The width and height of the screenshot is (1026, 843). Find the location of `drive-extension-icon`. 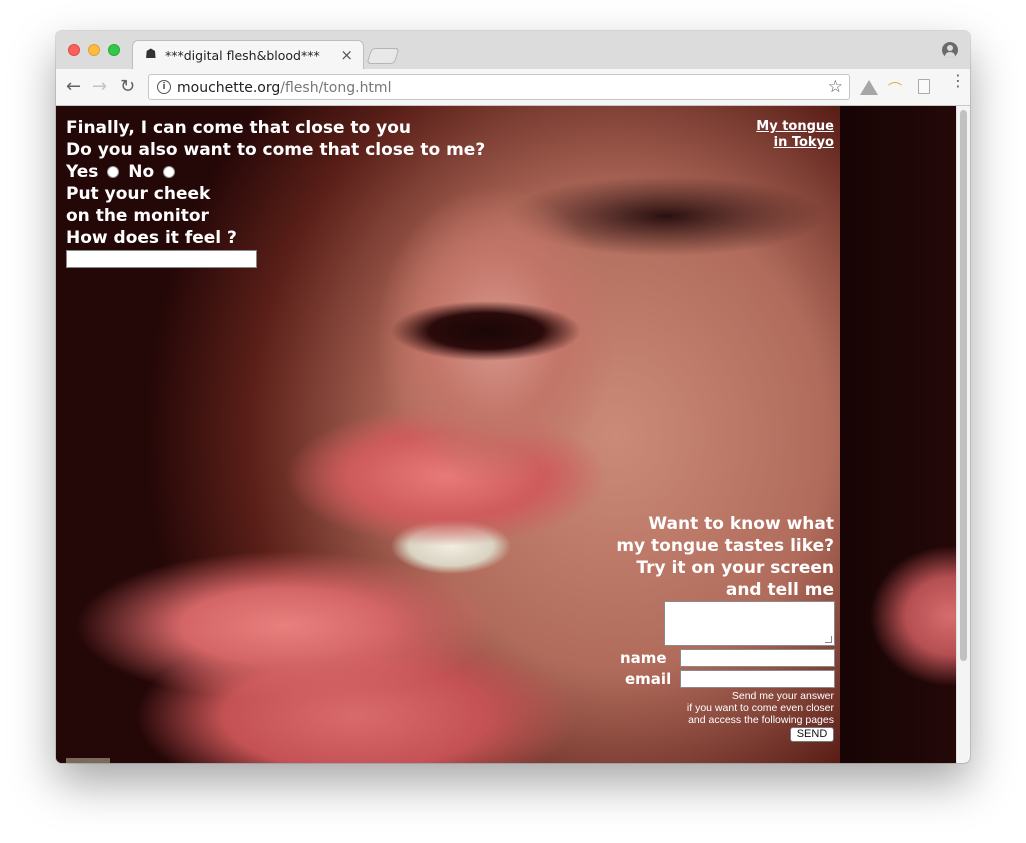

drive-extension-icon is located at coordinates (869, 87).